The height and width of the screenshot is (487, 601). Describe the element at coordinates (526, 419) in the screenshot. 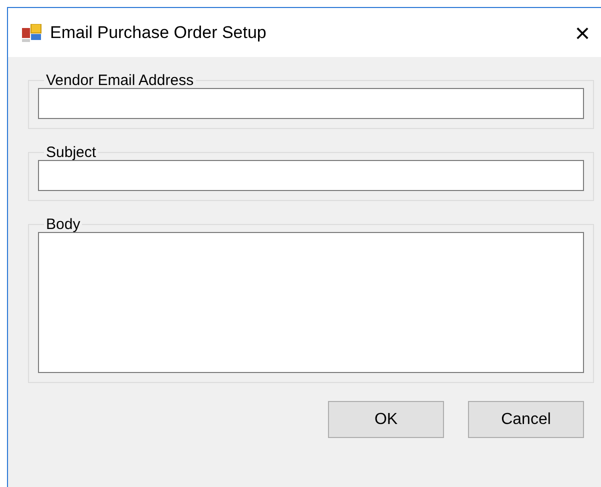

I see `cancel-button: Cancel` at that location.